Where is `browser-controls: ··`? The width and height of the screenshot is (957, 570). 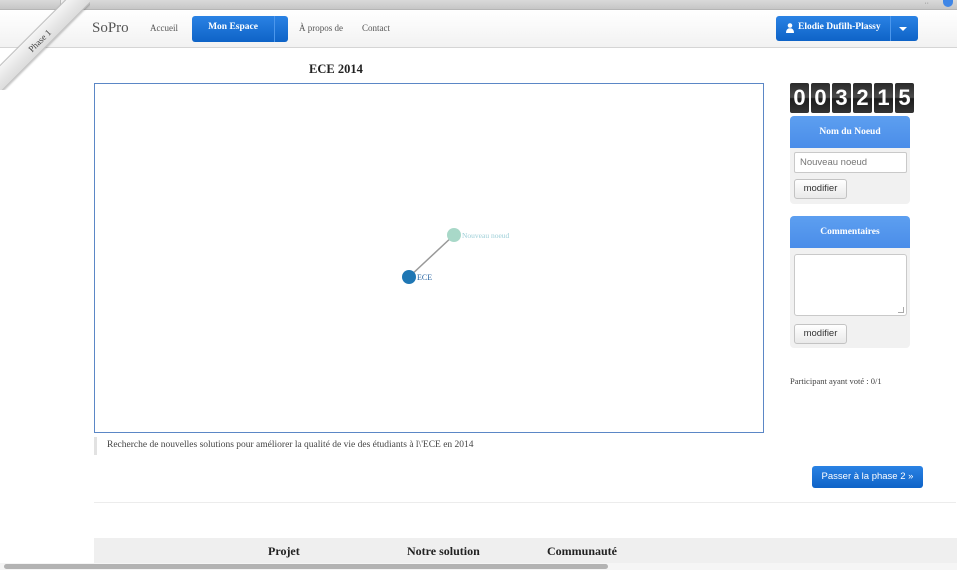 browser-controls: ·· is located at coordinates (926, 3).